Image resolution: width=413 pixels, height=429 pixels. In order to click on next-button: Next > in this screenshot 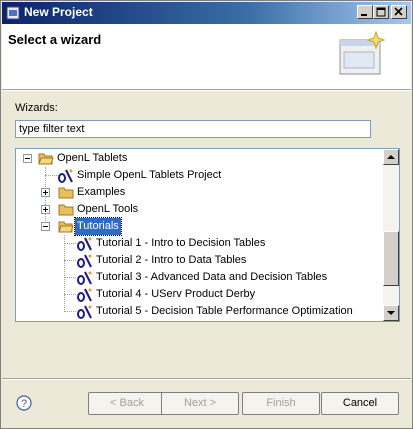, I will do `click(200, 403)`.